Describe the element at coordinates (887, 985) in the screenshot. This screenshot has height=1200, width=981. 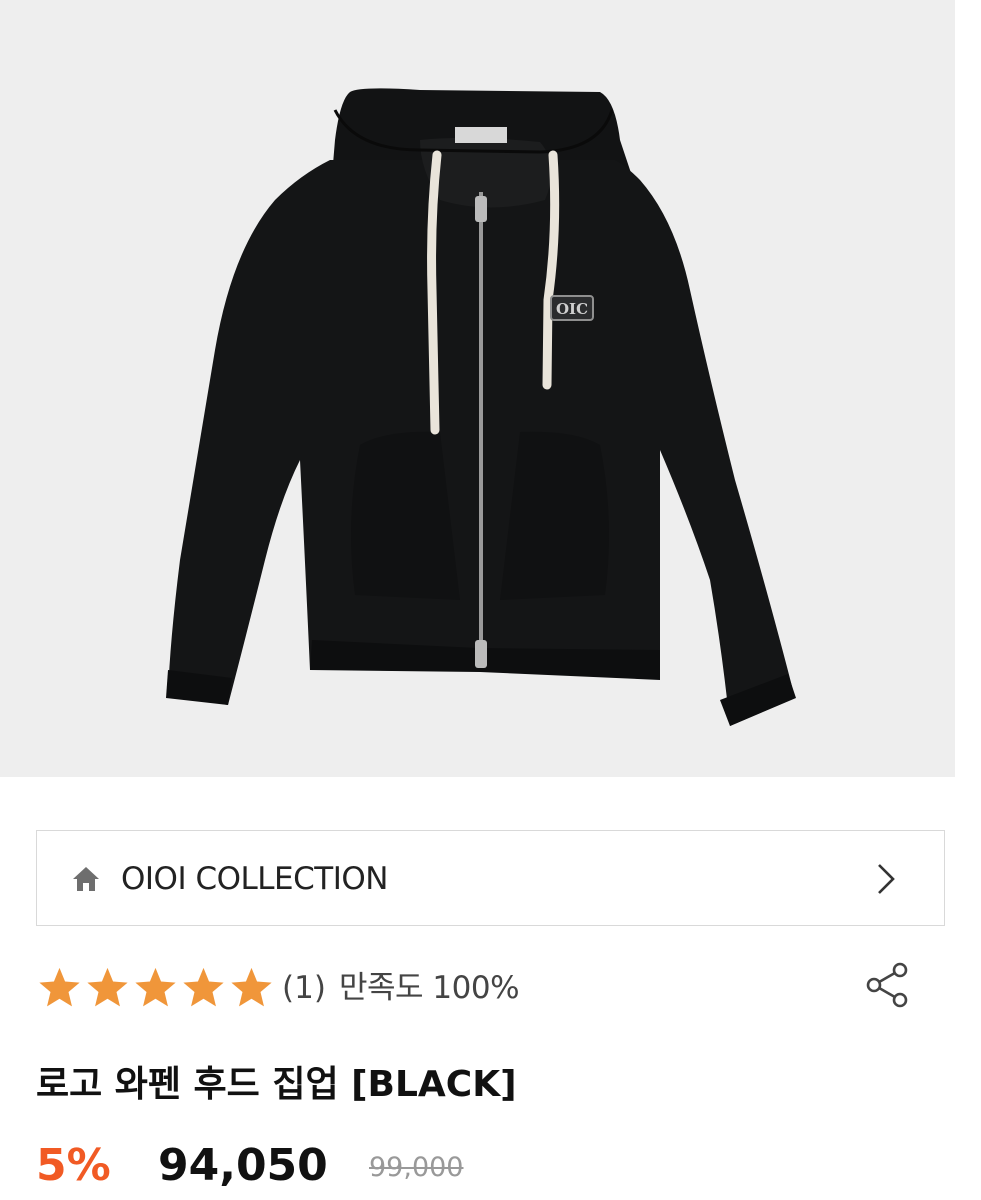
I see `share-icon` at that location.